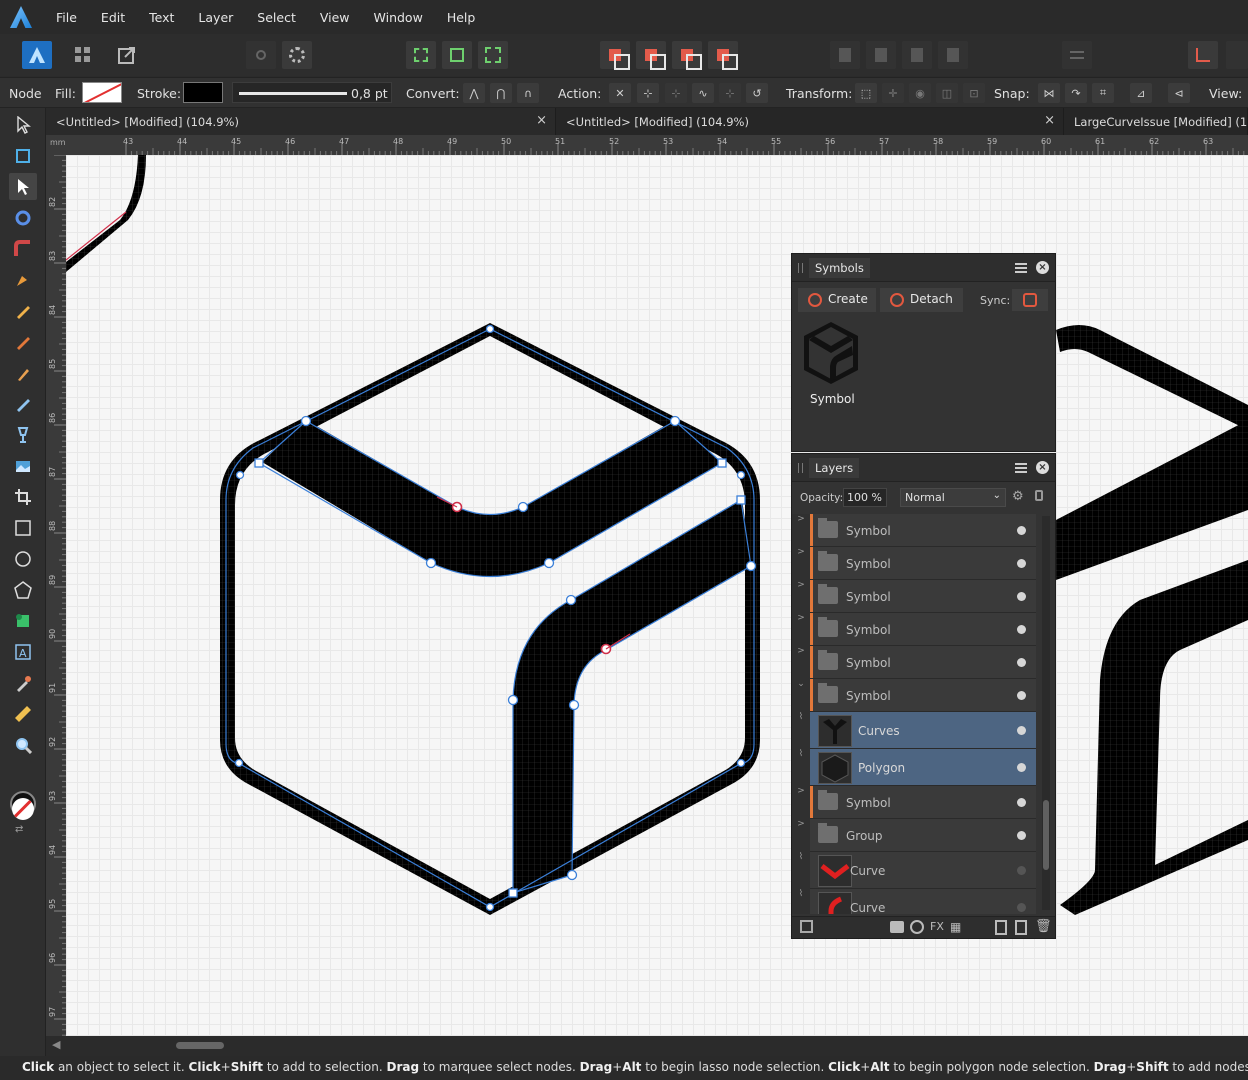 This screenshot has height=1080, width=1248. Describe the element at coordinates (648, 93) in the screenshot. I see `action-close-button: ⊹` at that location.